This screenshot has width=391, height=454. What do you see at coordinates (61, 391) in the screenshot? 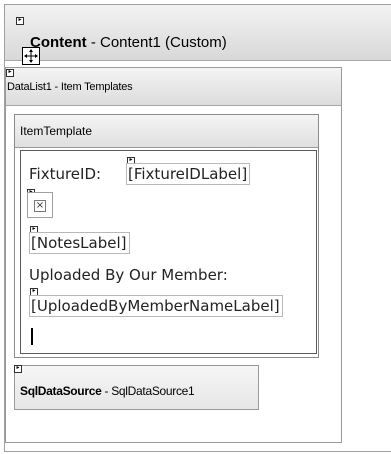
I see `sqldatasource-type-label: SqlDataSource` at bounding box center [61, 391].